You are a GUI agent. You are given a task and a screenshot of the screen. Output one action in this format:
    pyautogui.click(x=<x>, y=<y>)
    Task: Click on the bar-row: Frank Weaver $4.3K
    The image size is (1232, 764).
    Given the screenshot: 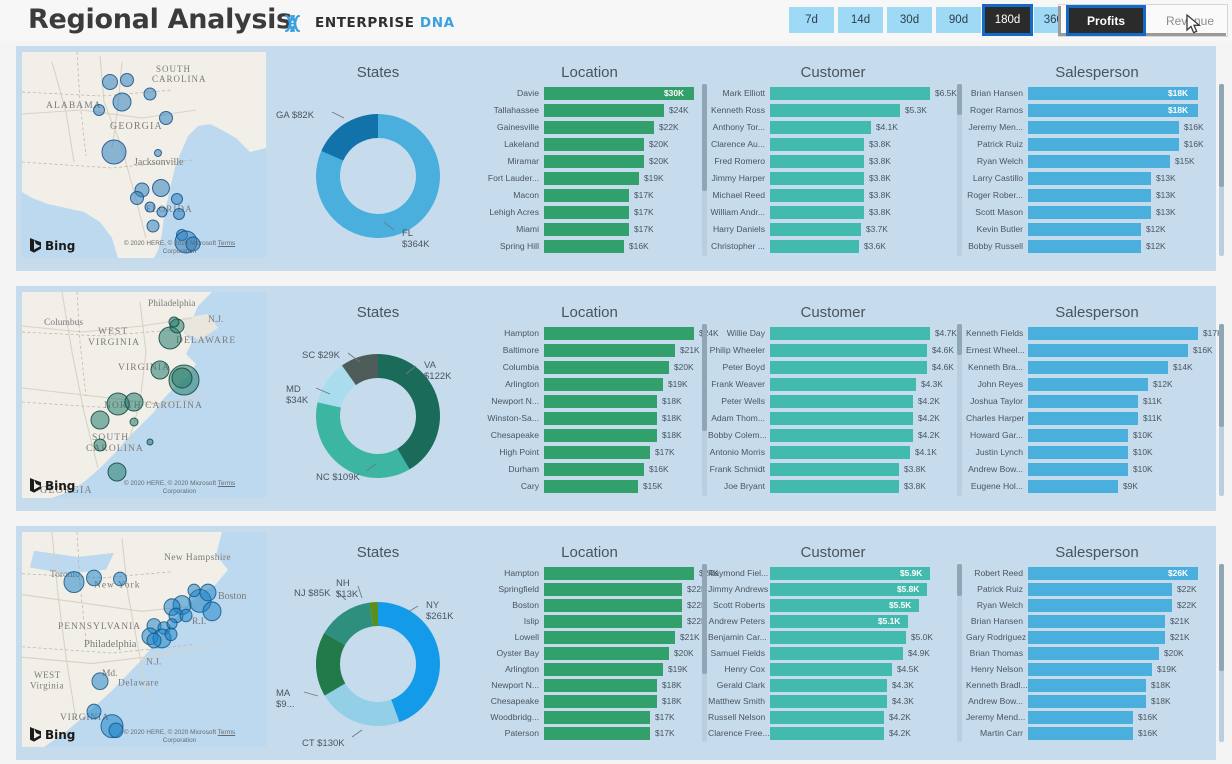 What is the action you would take?
    pyautogui.click(x=832, y=384)
    